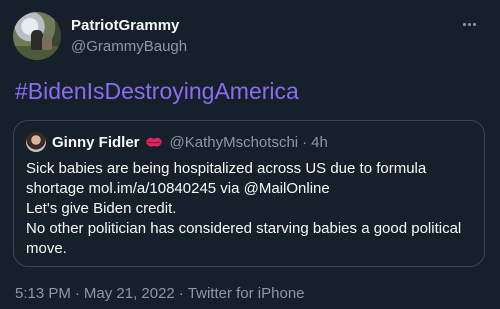 This screenshot has width=500, height=309. Describe the element at coordinates (96, 142) in the screenshot. I see `quoted-display-name: Ginny Fidler` at that location.